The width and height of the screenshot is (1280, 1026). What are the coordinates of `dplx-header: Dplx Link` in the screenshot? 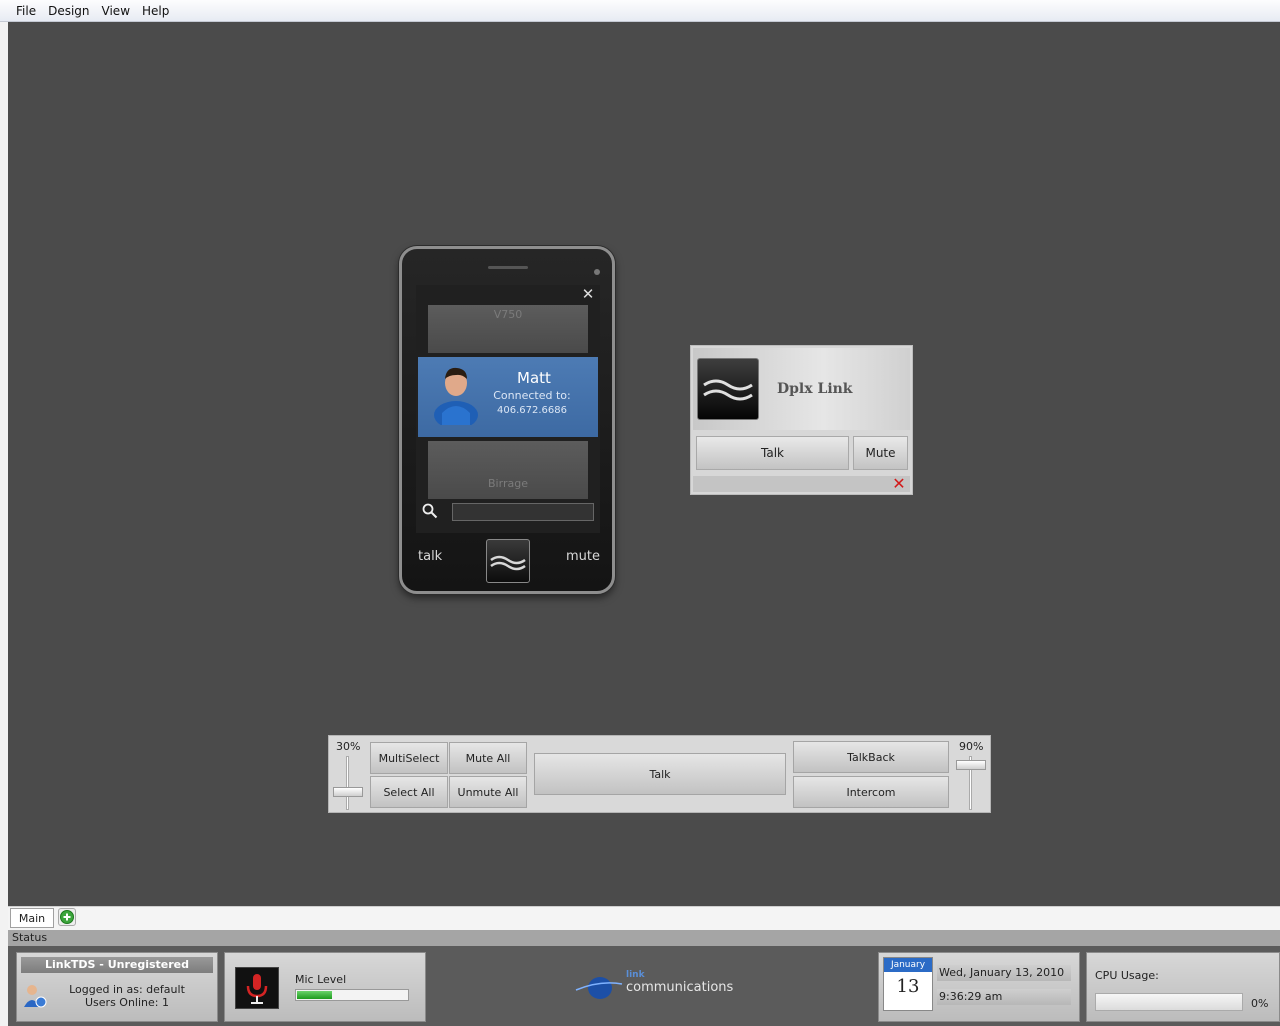 It's located at (801, 389).